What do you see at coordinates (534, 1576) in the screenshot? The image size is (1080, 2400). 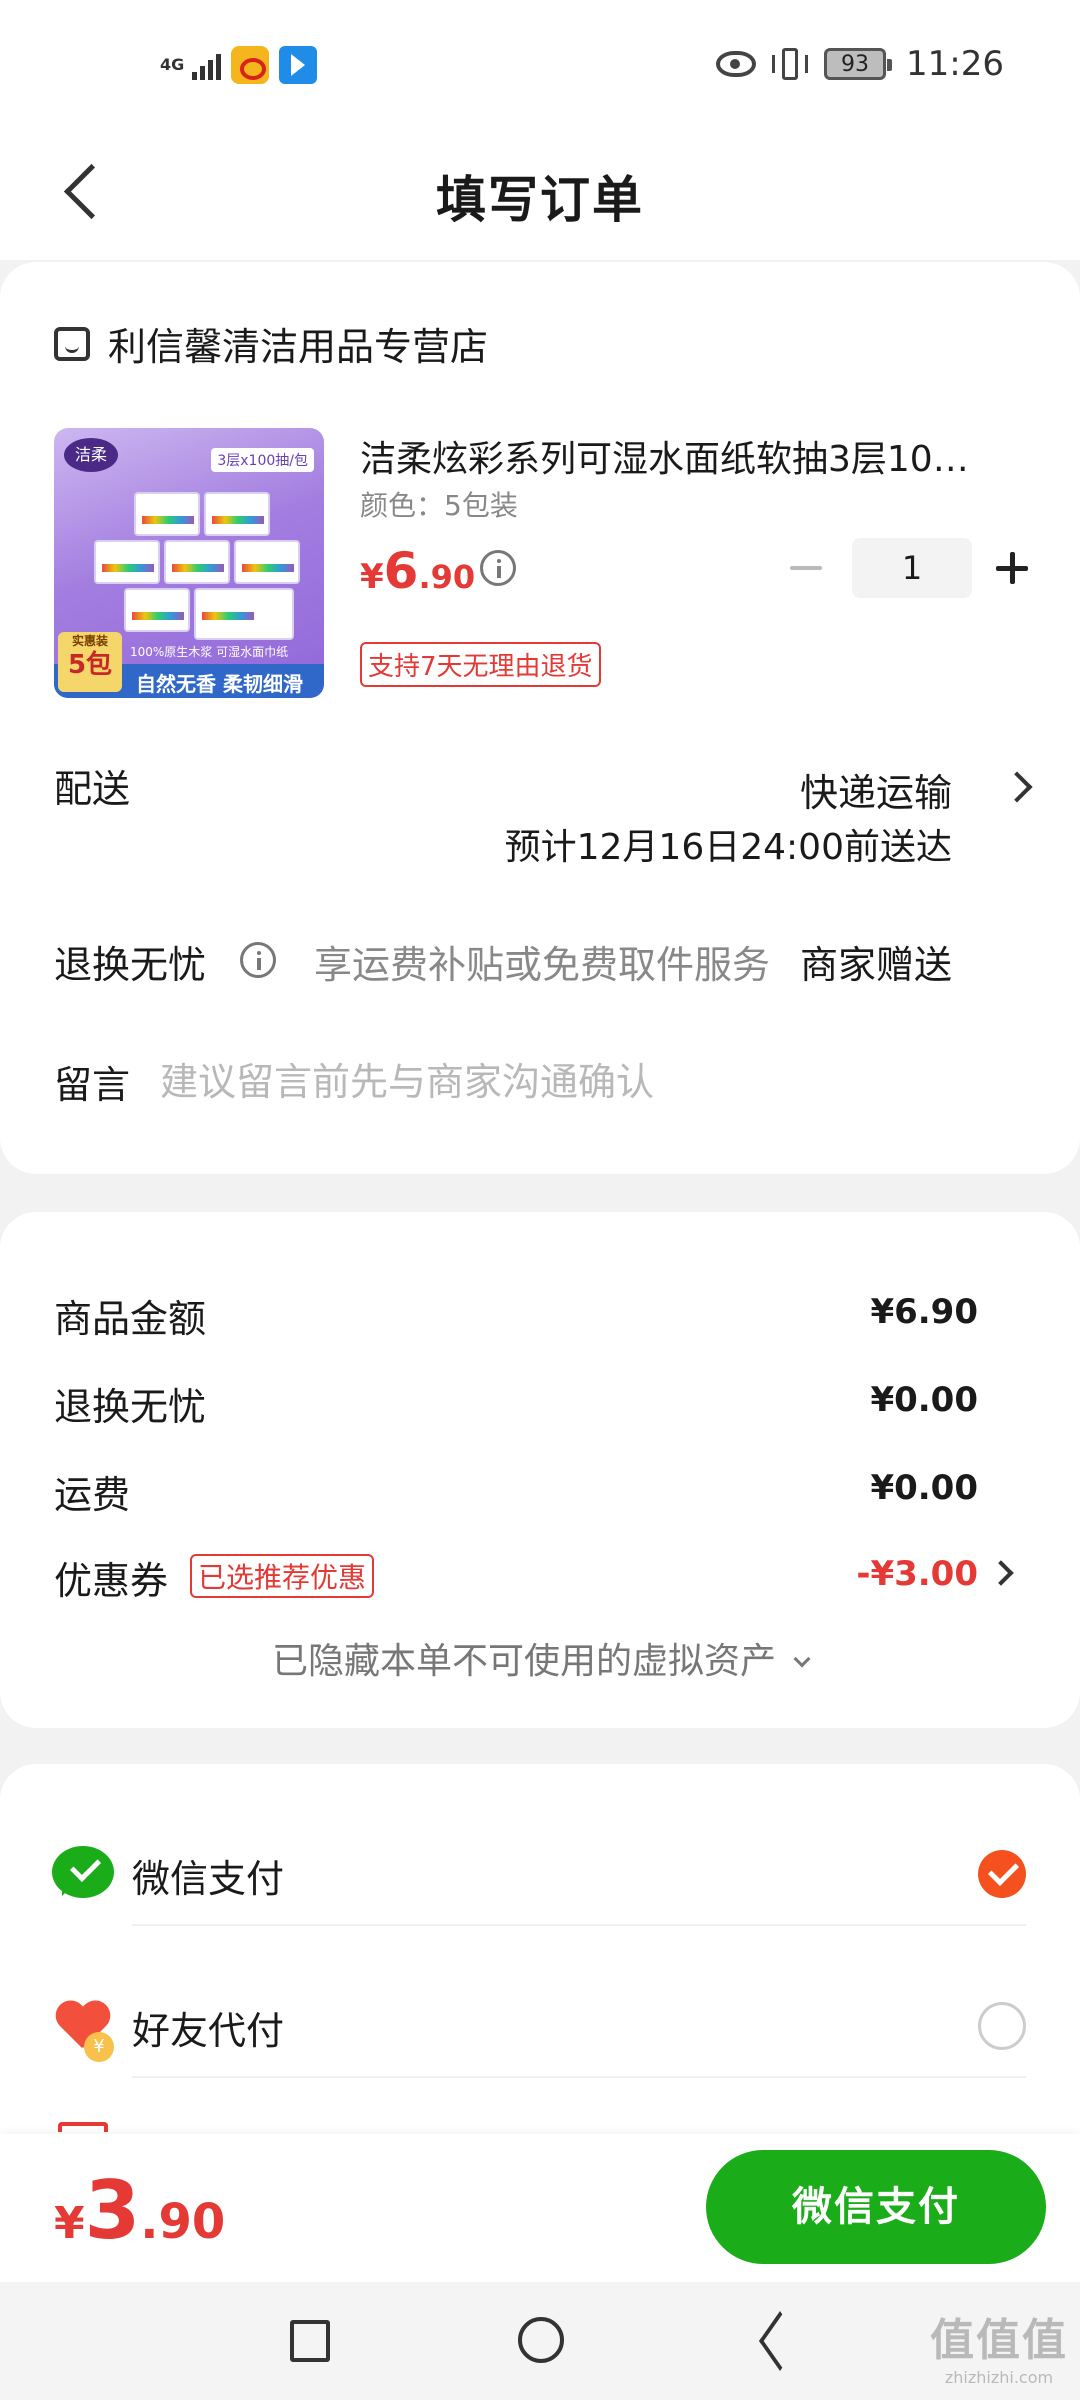 I see `summary-row-coupon: 优惠券 已选推荐优惠 -¥3.00` at bounding box center [534, 1576].